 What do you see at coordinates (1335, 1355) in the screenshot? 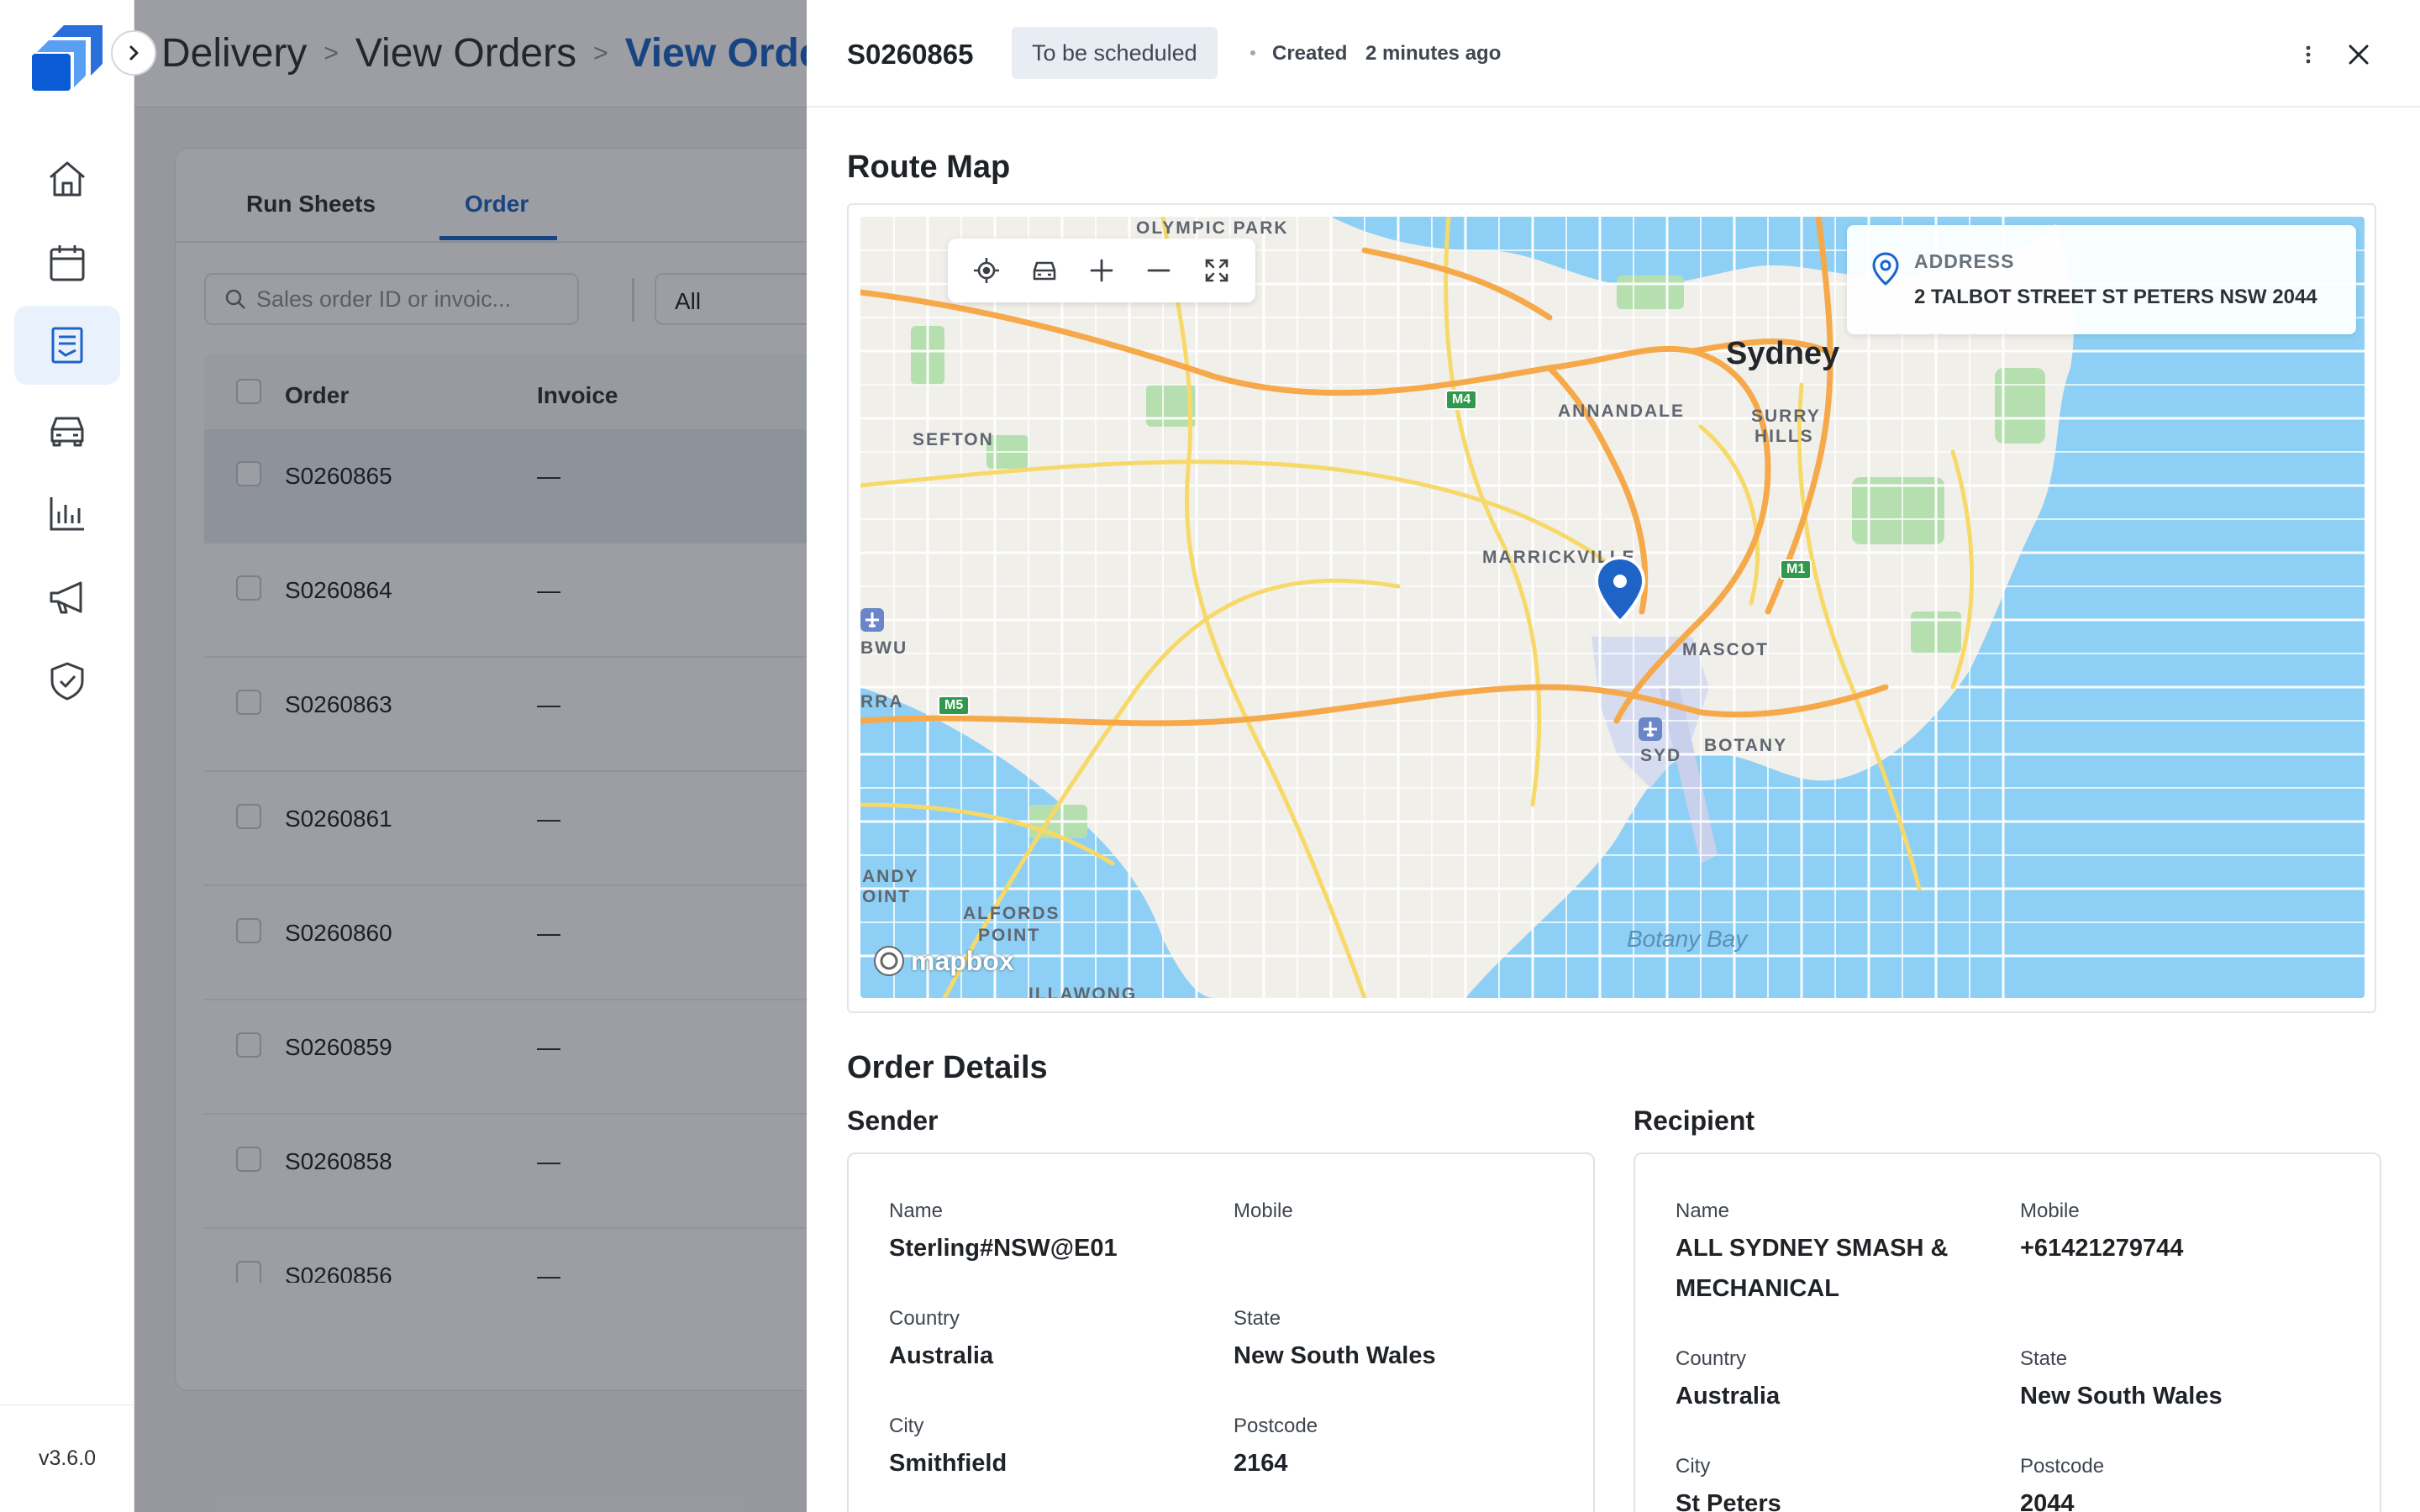
I see `sender-state: New South Wales` at bounding box center [1335, 1355].